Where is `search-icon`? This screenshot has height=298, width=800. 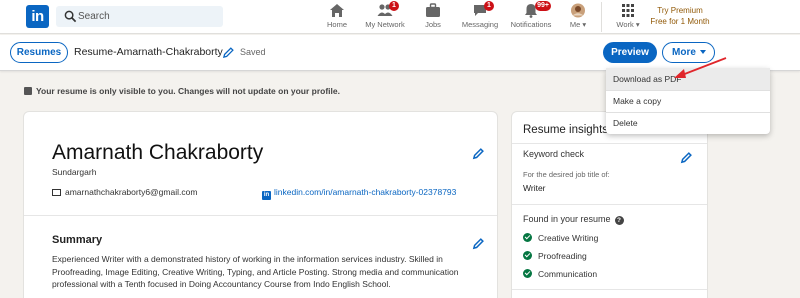
search-icon is located at coordinates (70, 16).